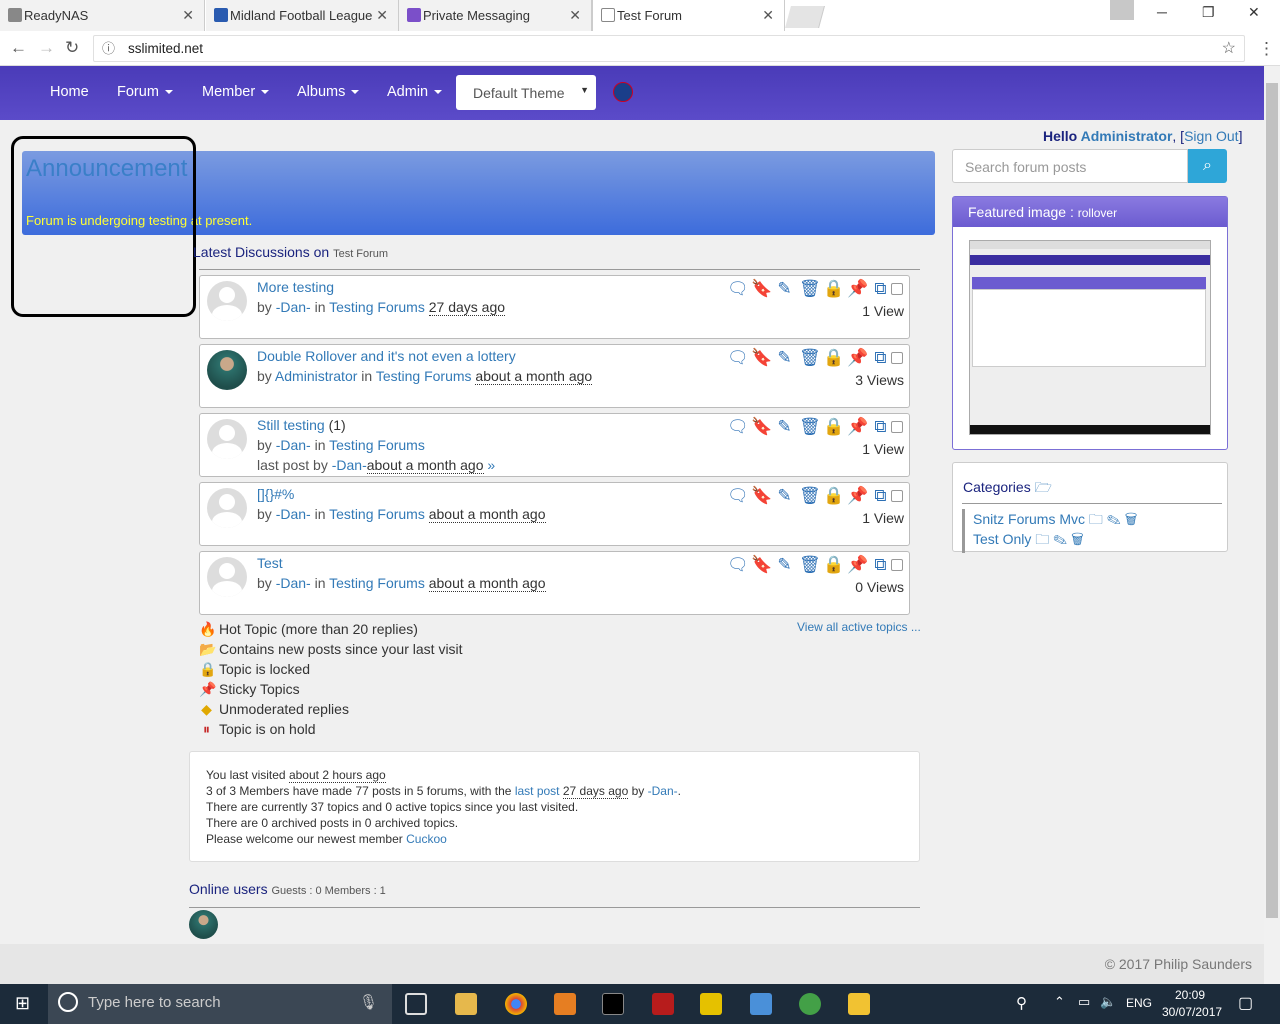 The image size is (1280, 1024). What do you see at coordinates (1059, 1002) in the screenshot?
I see `chevron-up-icon: ⌃` at bounding box center [1059, 1002].